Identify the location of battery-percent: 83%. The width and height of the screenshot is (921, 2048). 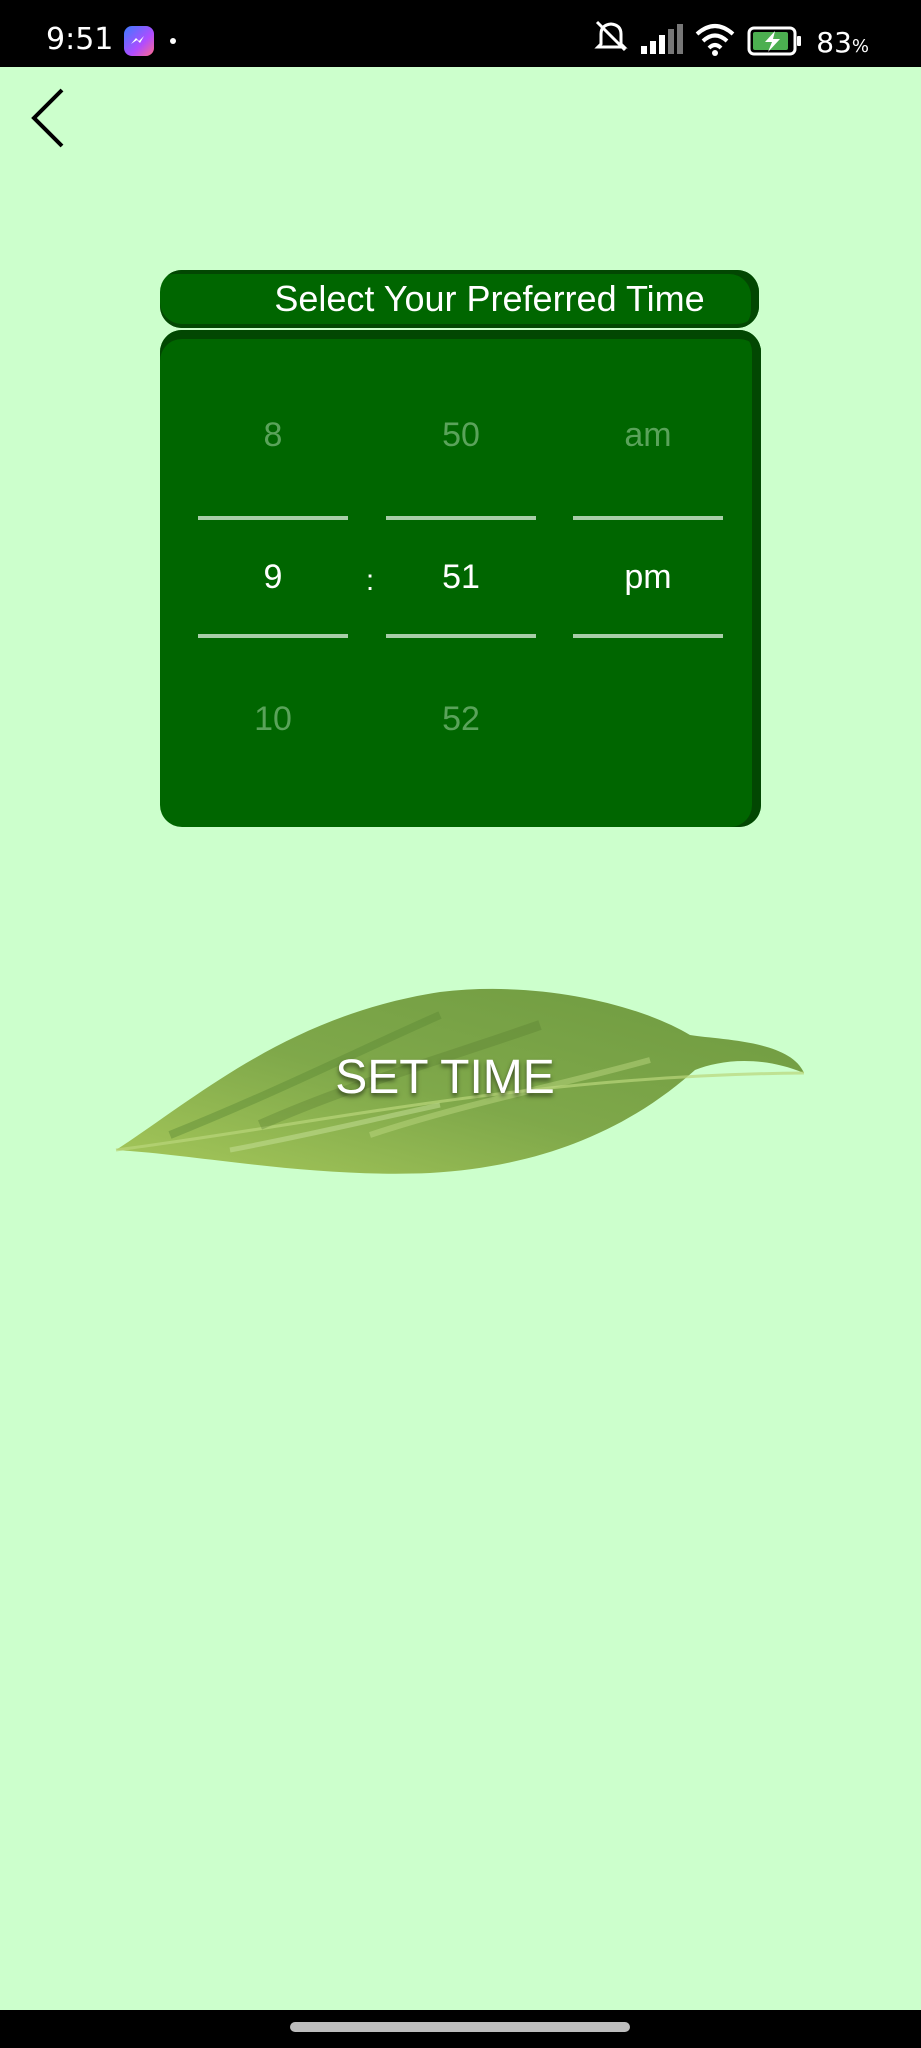
(842, 42).